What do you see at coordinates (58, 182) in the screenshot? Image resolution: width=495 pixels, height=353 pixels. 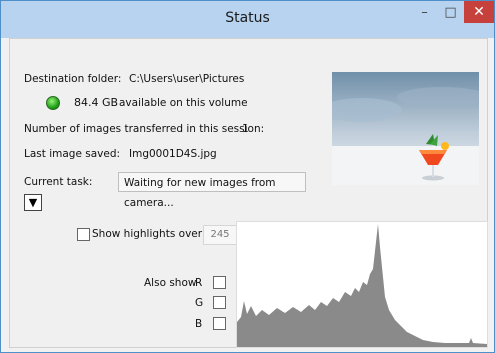 I see `current-task-label: Current task:` at bounding box center [58, 182].